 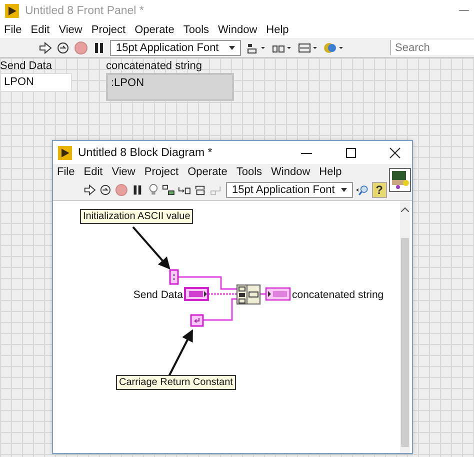 What do you see at coordinates (278, 294) in the screenshot?
I see `string-indicator-terminal` at bounding box center [278, 294].